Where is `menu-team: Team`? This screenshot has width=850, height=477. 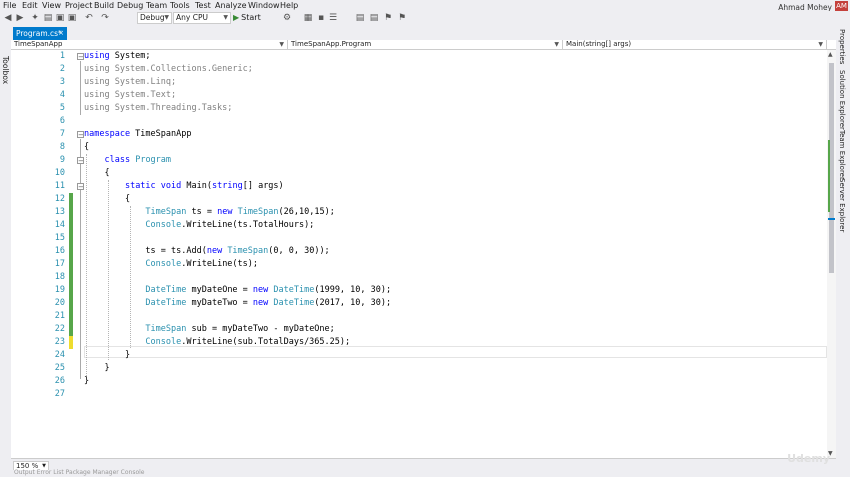 menu-team: Team is located at coordinates (156, 5).